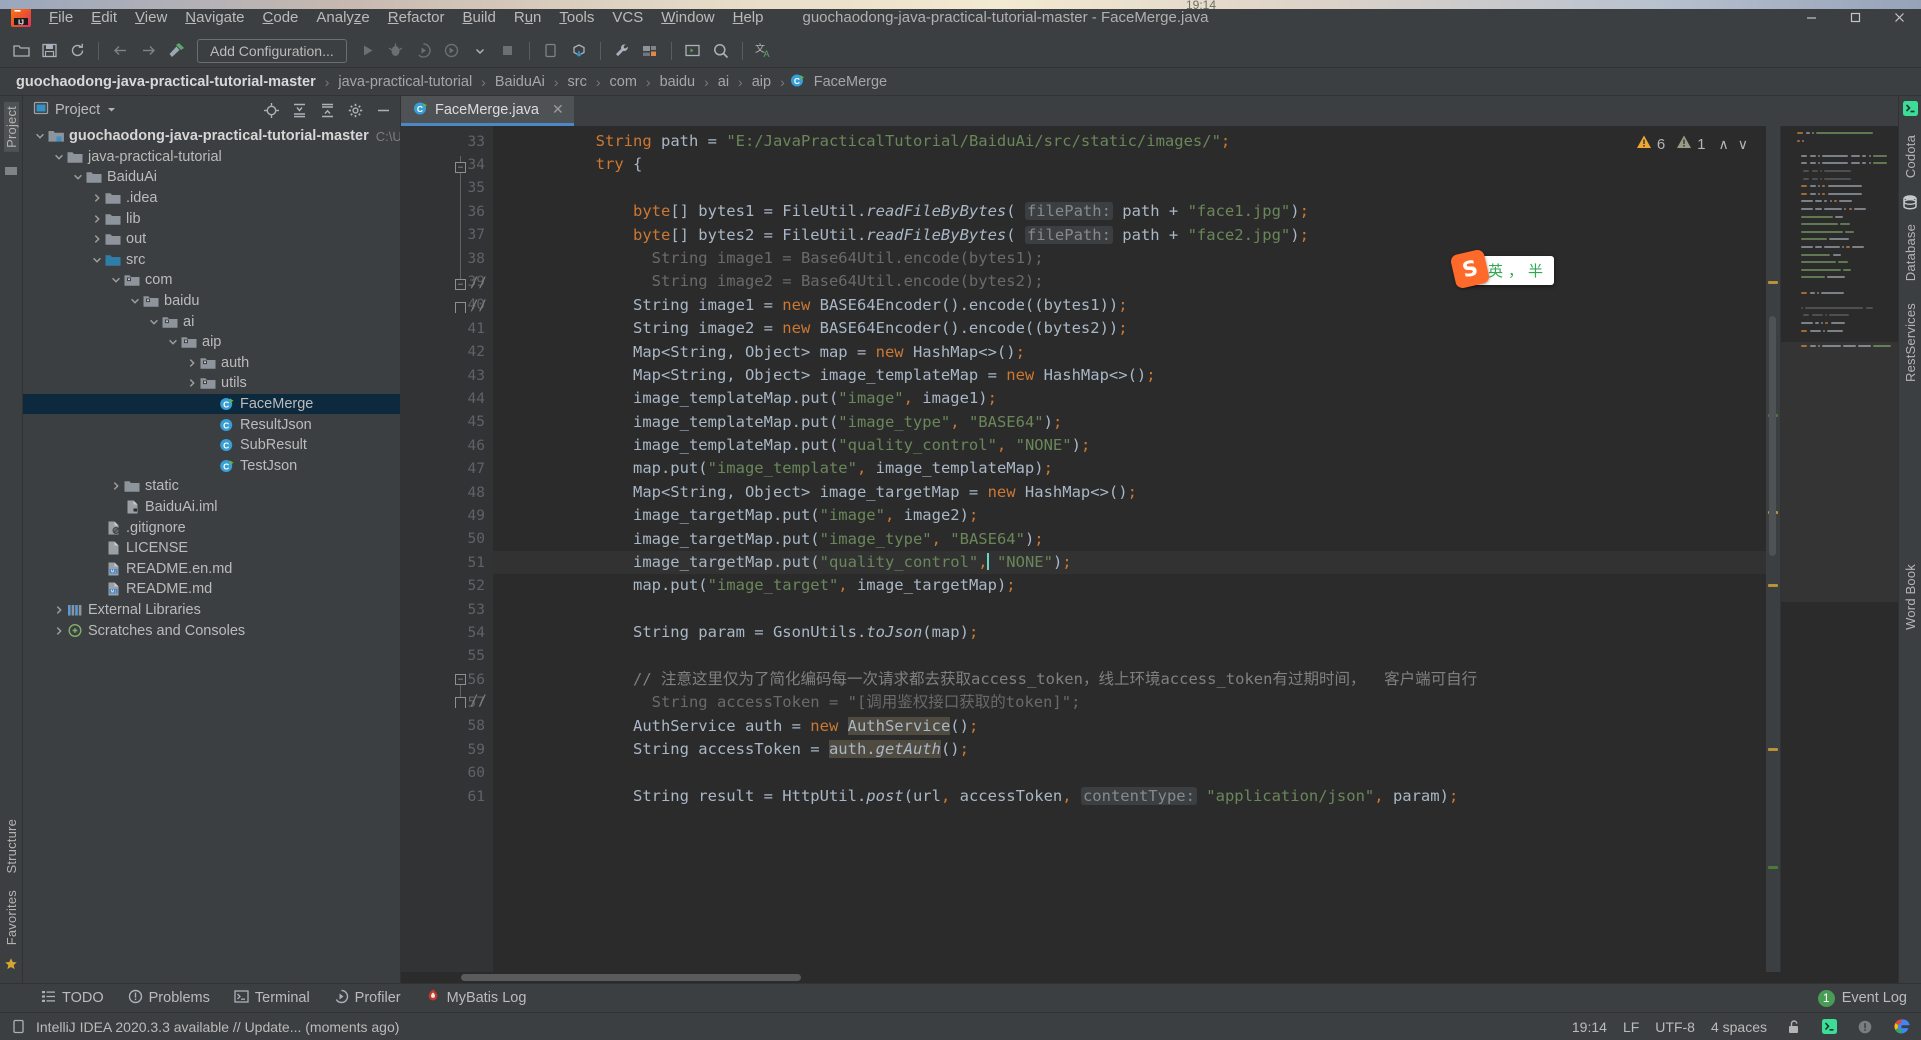 This screenshot has height=1040, width=1921. I want to click on profile-icon, so click(452, 51).